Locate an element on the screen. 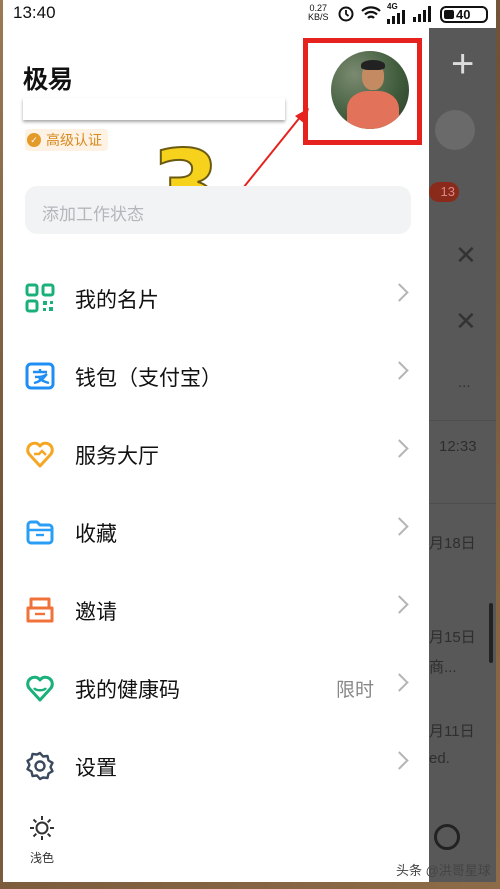 The width and height of the screenshot is (500, 889). menu-item-health-code: 我的健康码 限时 is located at coordinates (216, 688).